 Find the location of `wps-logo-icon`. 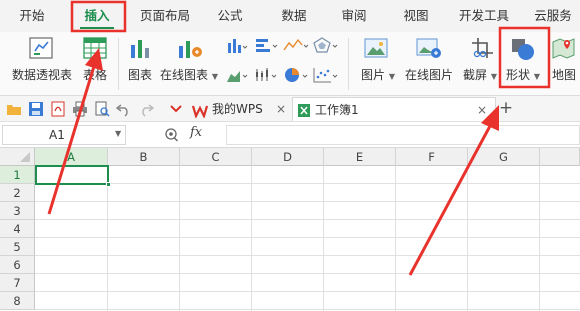

wps-logo-icon is located at coordinates (200, 110).